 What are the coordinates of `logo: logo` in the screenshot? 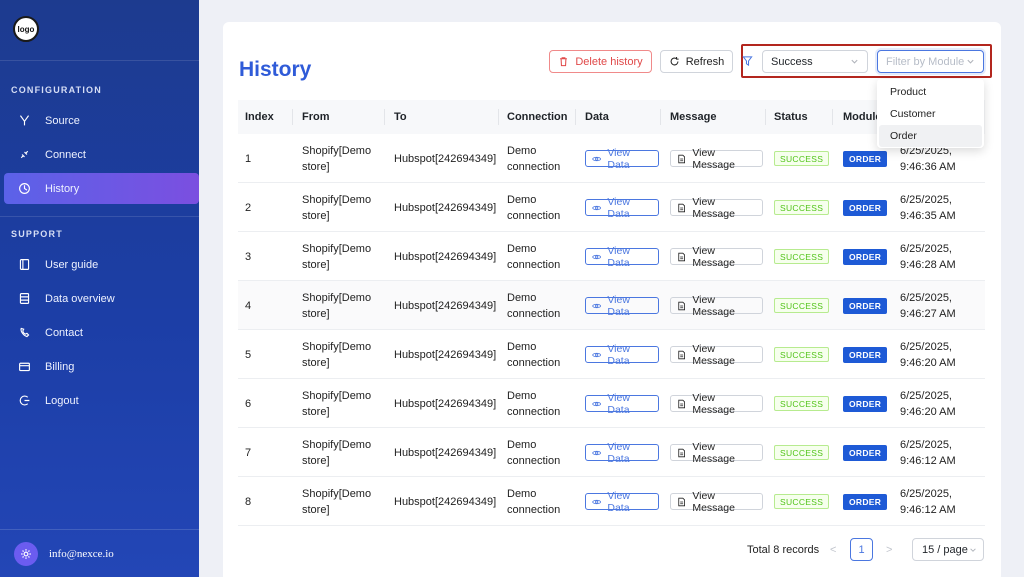 It's located at (26, 29).